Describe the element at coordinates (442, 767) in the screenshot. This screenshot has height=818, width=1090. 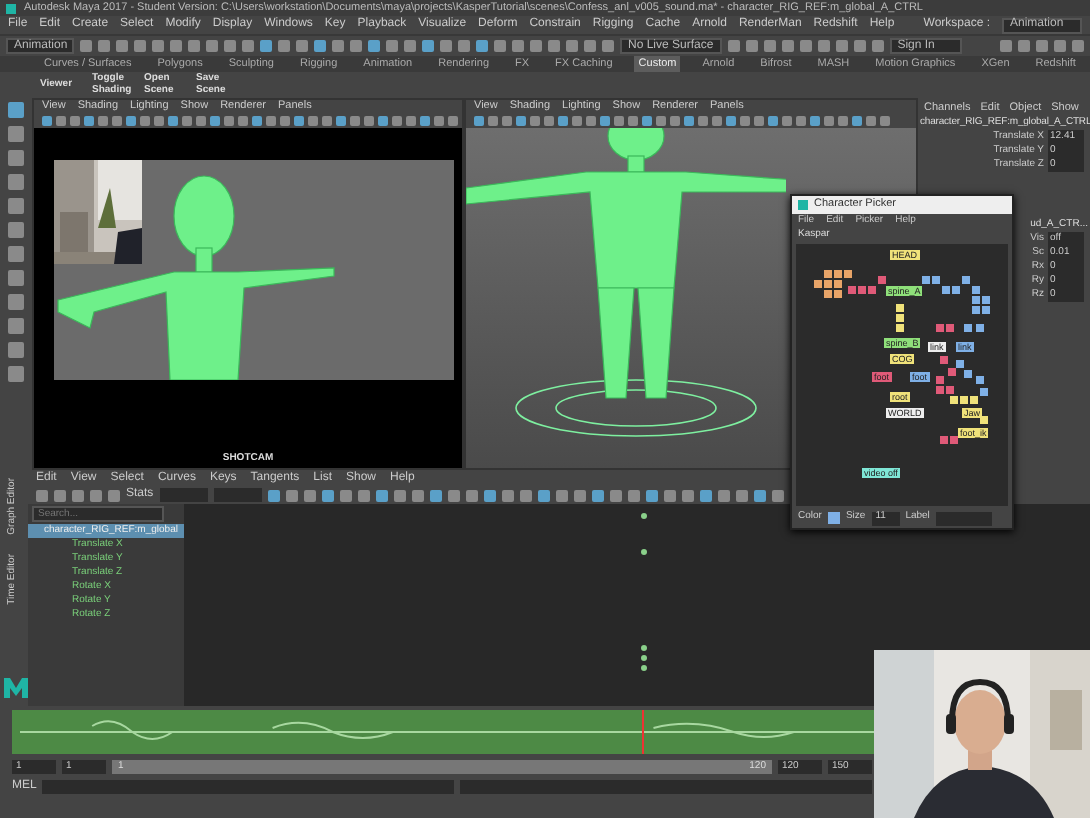
I see `range-slider` at that location.